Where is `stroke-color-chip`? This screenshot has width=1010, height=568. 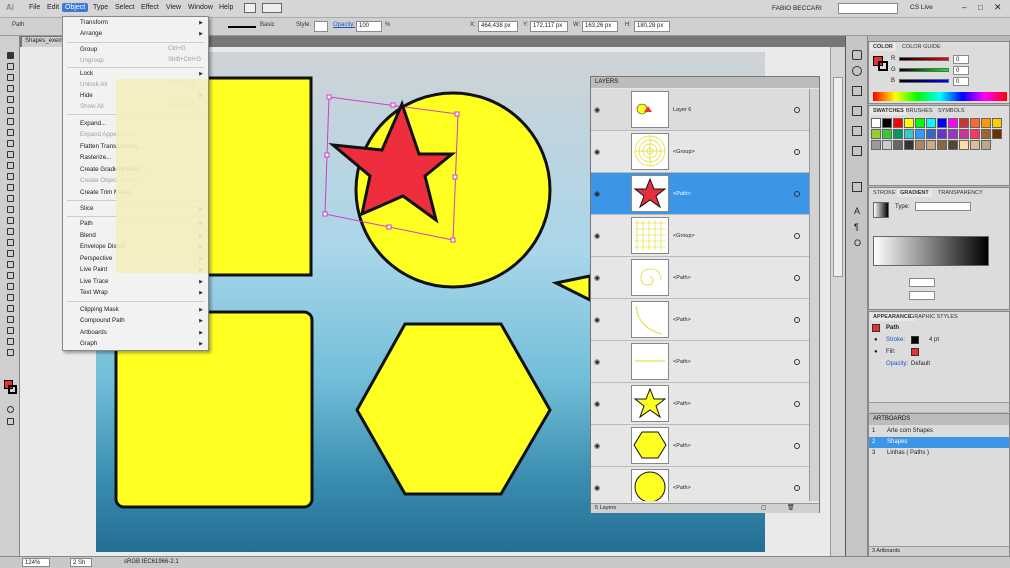 stroke-color-chip is located at coordinates (915, 340).